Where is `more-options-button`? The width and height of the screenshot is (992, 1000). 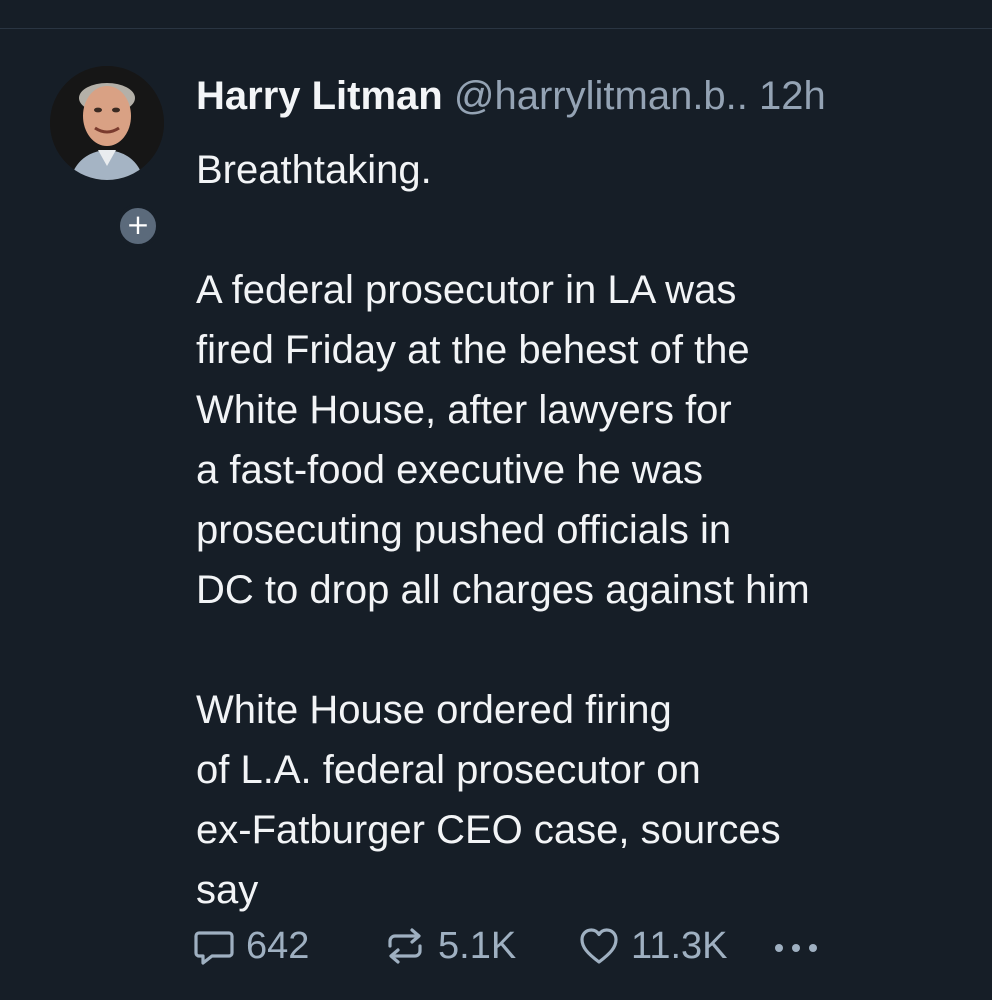
more-options-button is located at coordinates (796, 946).